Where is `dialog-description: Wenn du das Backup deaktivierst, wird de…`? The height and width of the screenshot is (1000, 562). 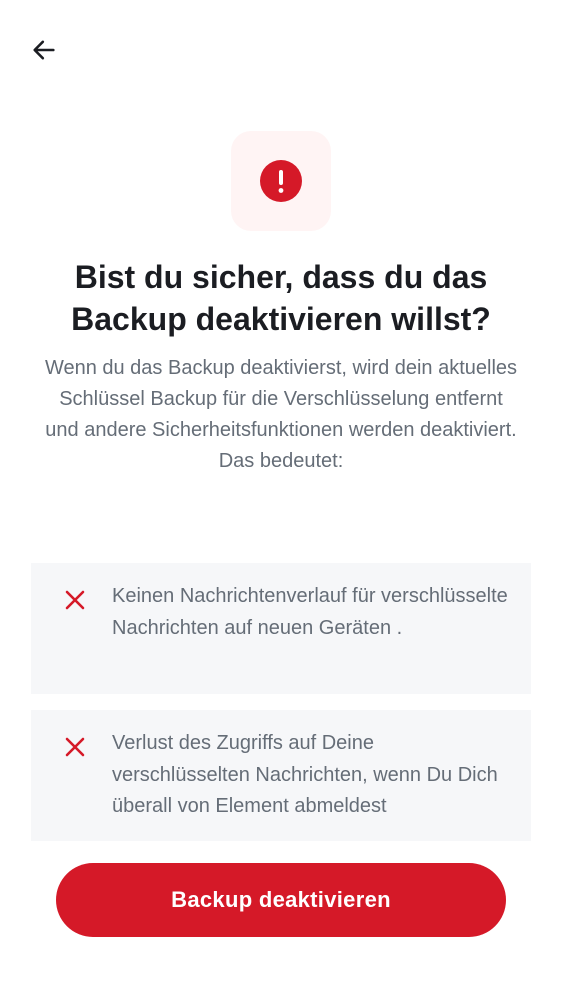
dialog-description: Wenn du das Backup deaktivierst, wird de… is located at coordinates (281, 414).